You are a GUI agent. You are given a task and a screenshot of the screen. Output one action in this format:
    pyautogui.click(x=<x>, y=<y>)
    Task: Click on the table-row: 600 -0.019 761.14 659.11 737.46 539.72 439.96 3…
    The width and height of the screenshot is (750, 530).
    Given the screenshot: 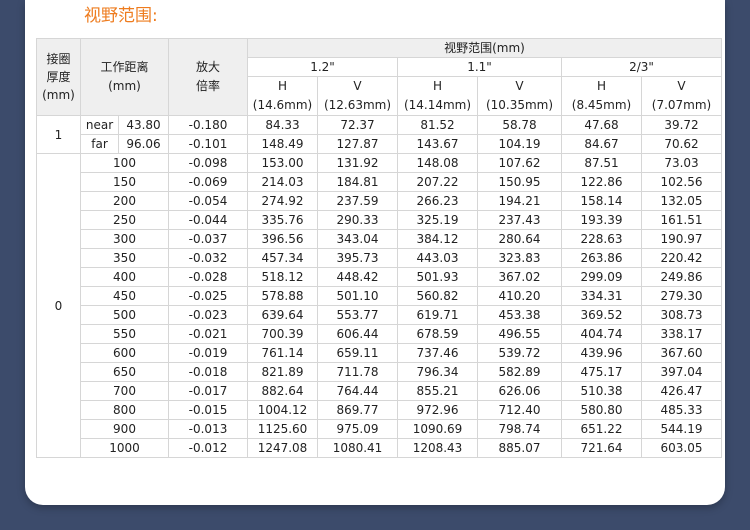 What is the action you would take?
    pyautogui.click(x=379, y=353)
    